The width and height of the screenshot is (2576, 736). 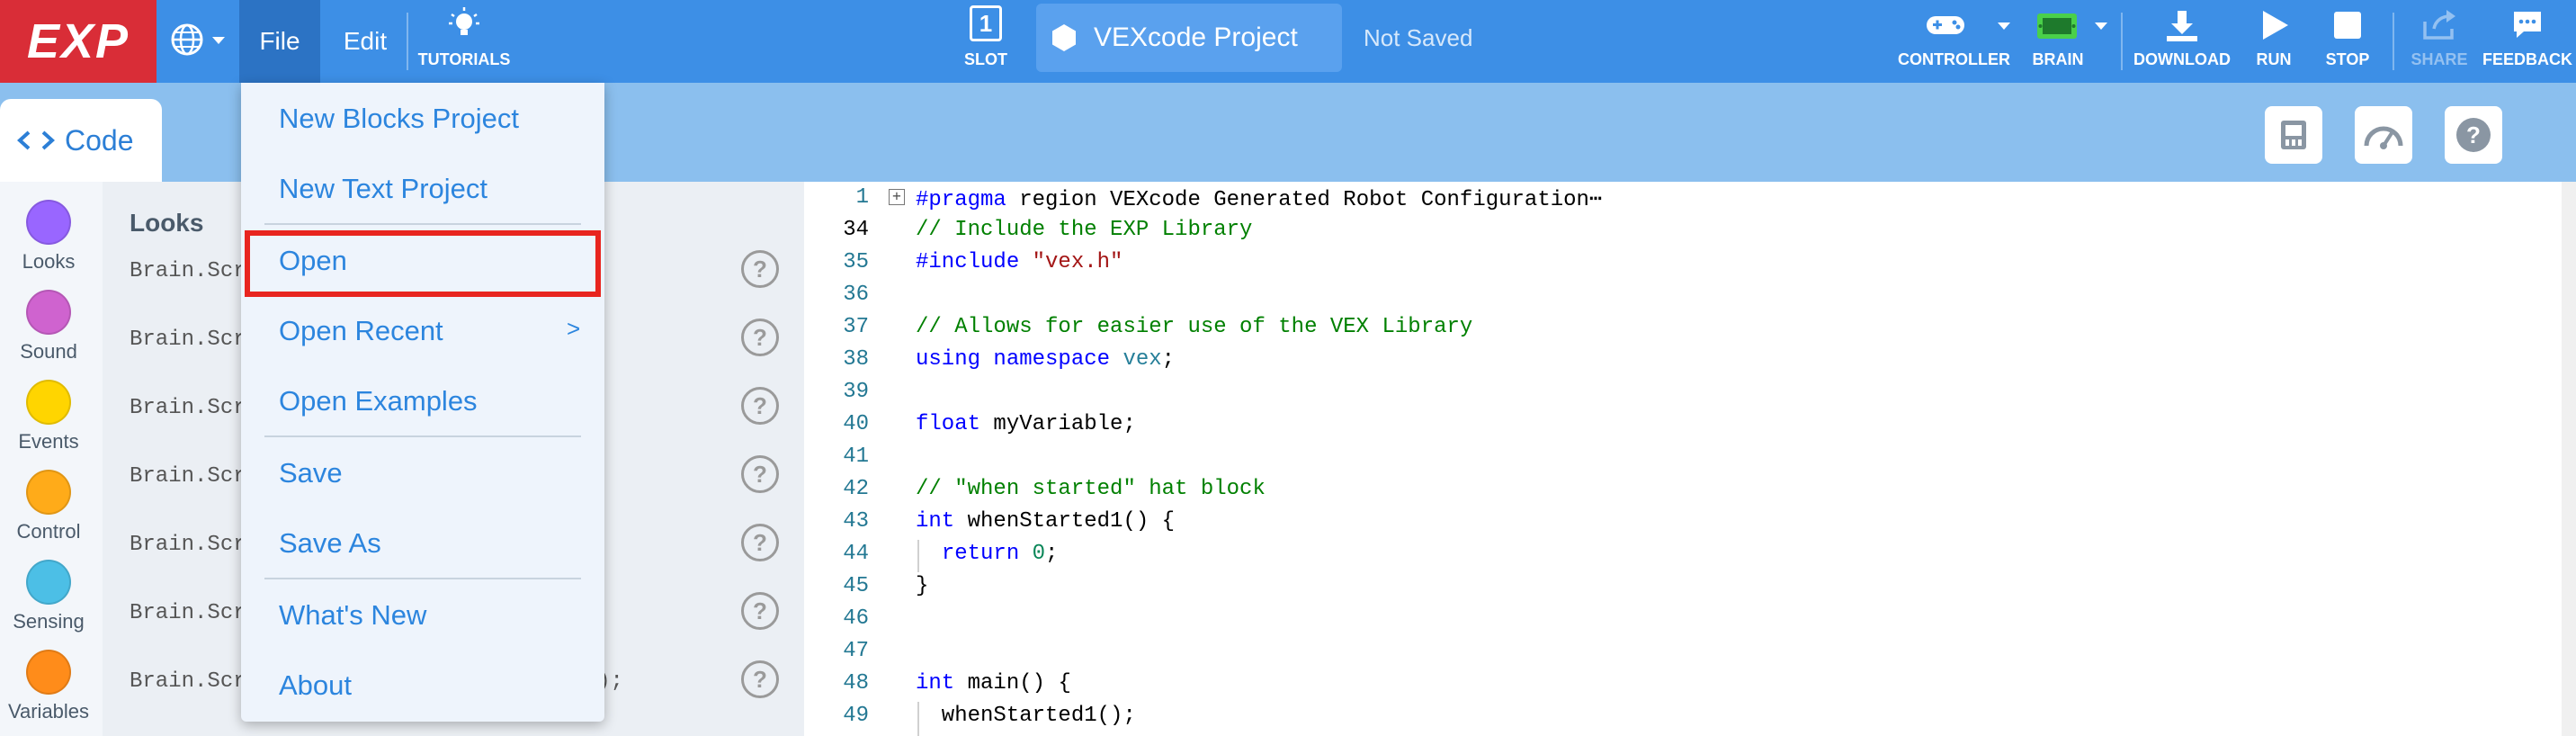 I want to click on brain-button: BRAIN, so click(x=2058, y=41).